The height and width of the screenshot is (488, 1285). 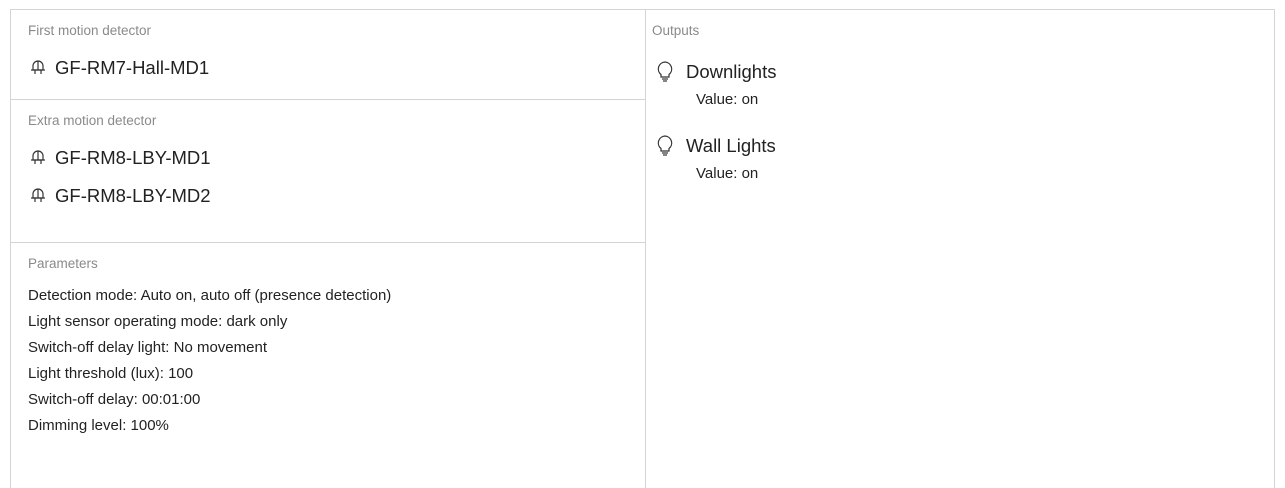 What do you see at coordinates (963, 122) in the screenshot?
I see `output-spacer` at bounding box center [963, 122].